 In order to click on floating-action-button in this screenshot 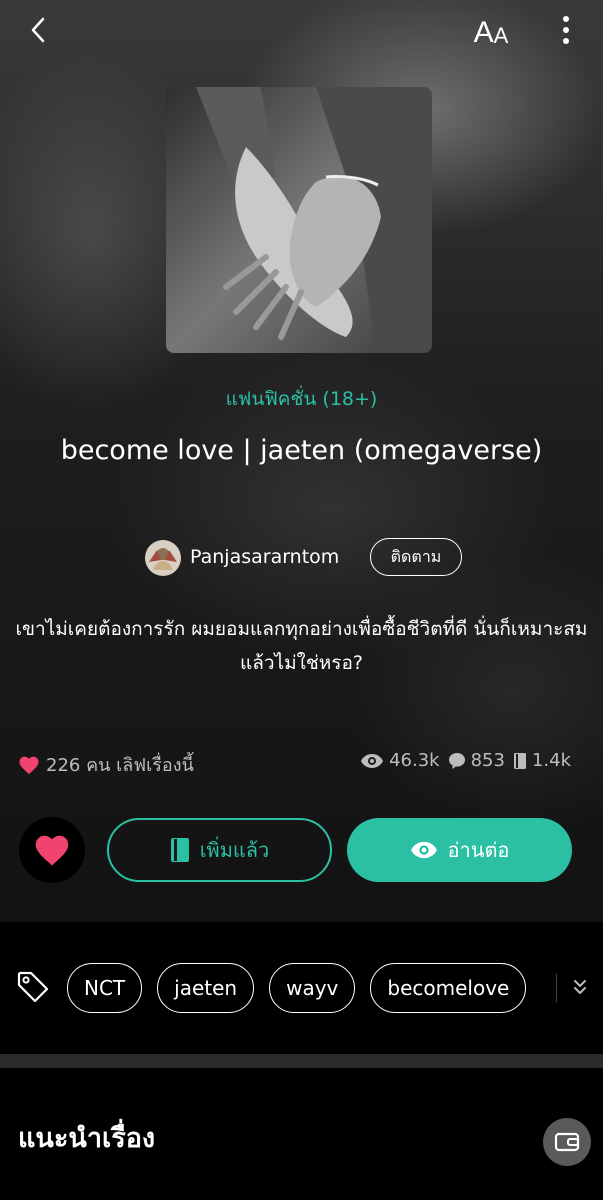, I will do `click(567, 1142)`.